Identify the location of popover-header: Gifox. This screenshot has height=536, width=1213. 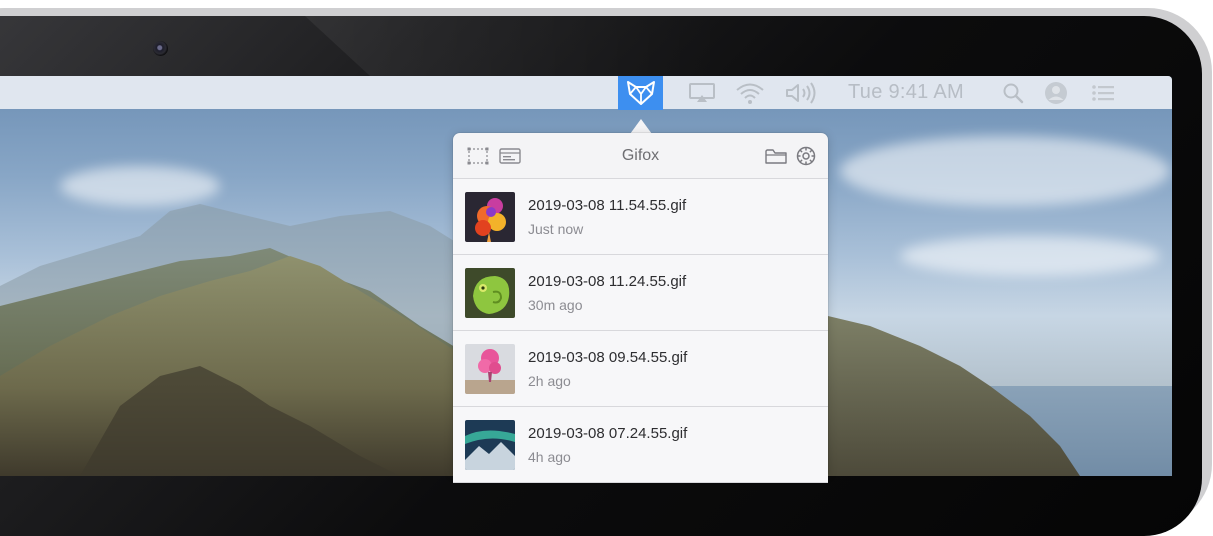
(640, 156).